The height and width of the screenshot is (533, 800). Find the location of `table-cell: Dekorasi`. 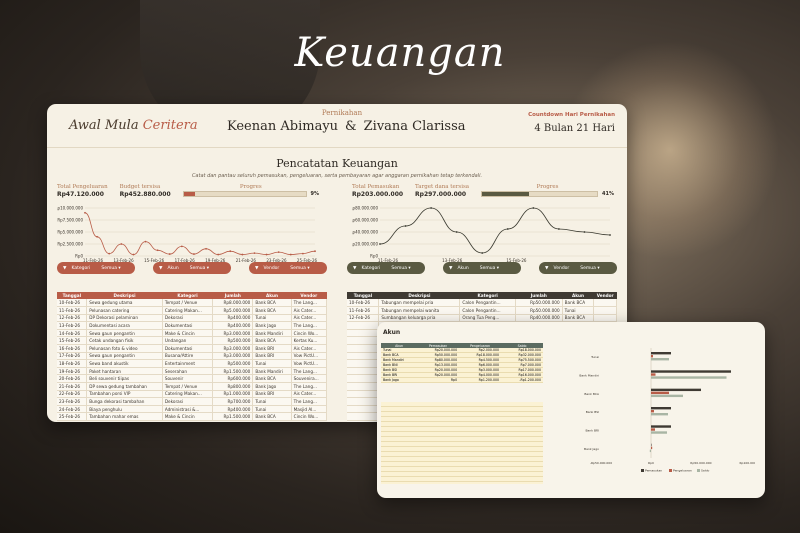

table-cell: Dekorasi is located at coordinates (188, 318).